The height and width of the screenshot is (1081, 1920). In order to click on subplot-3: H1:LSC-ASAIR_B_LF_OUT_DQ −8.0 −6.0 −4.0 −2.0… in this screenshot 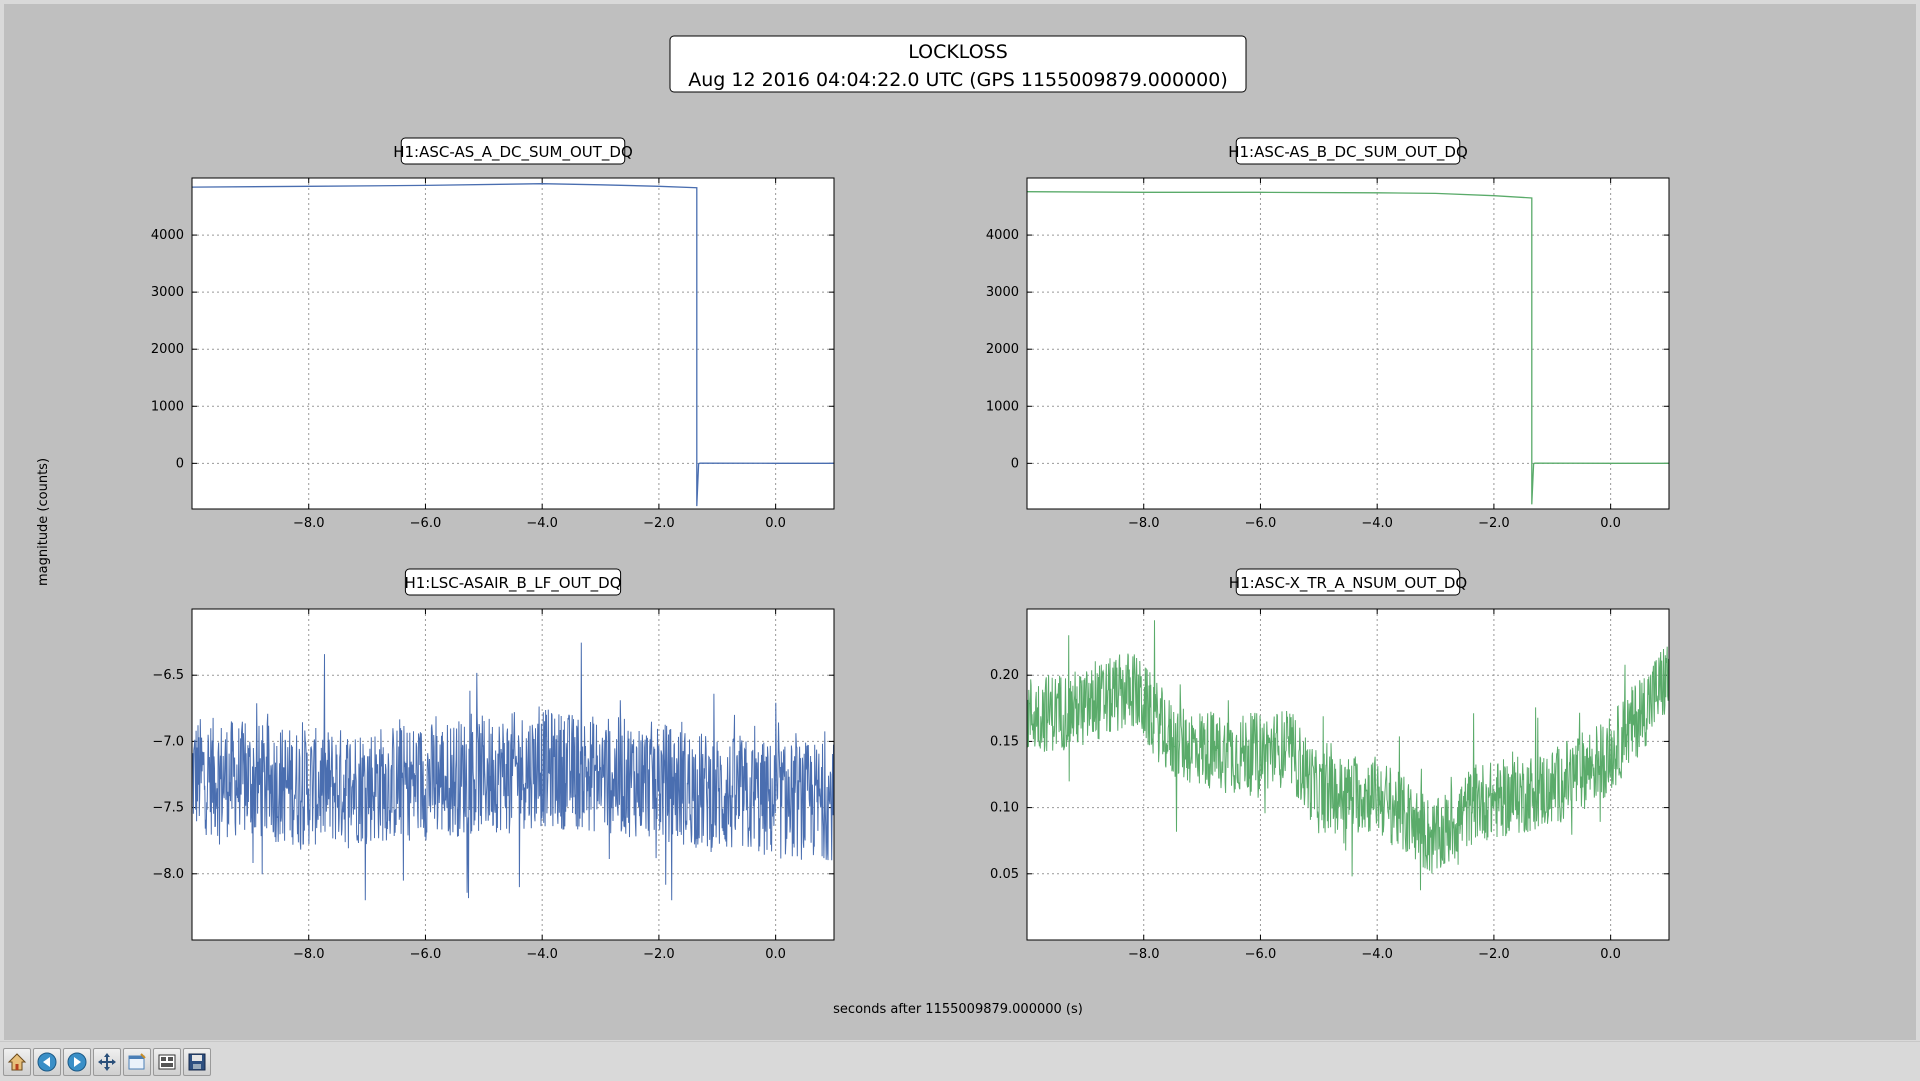, I will do `click(493, 765)`.